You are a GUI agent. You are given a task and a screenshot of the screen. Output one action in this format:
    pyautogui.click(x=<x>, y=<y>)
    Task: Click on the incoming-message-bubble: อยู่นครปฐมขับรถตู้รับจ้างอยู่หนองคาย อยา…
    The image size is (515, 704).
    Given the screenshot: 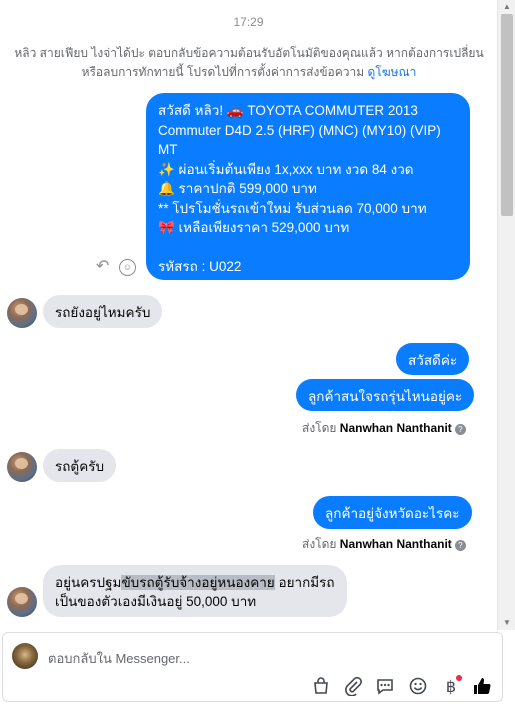 What is the action you would take?
    pyautogui.click(x=195, y=591)
    